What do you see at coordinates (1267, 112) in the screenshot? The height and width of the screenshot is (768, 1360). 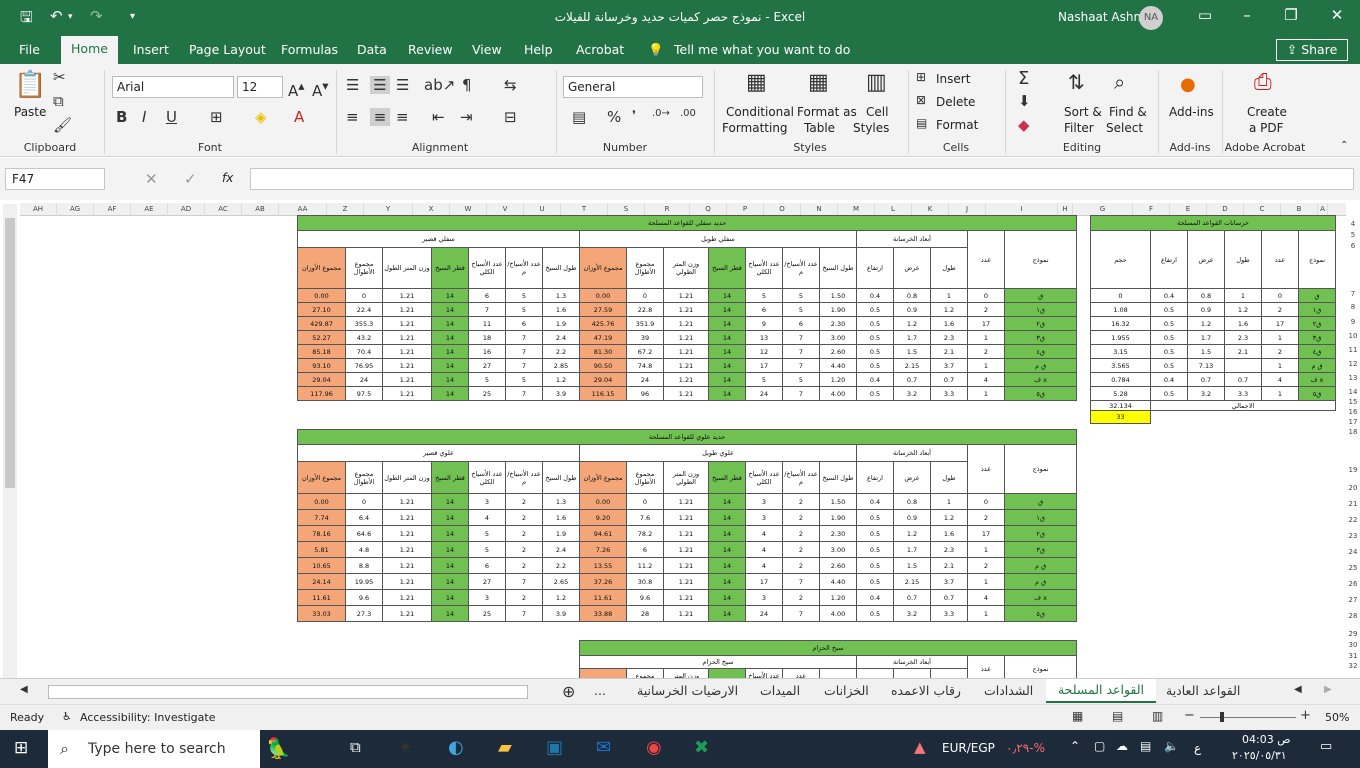 I see `create-pdf-label-1: Create` at bounding box center [1267, 112].